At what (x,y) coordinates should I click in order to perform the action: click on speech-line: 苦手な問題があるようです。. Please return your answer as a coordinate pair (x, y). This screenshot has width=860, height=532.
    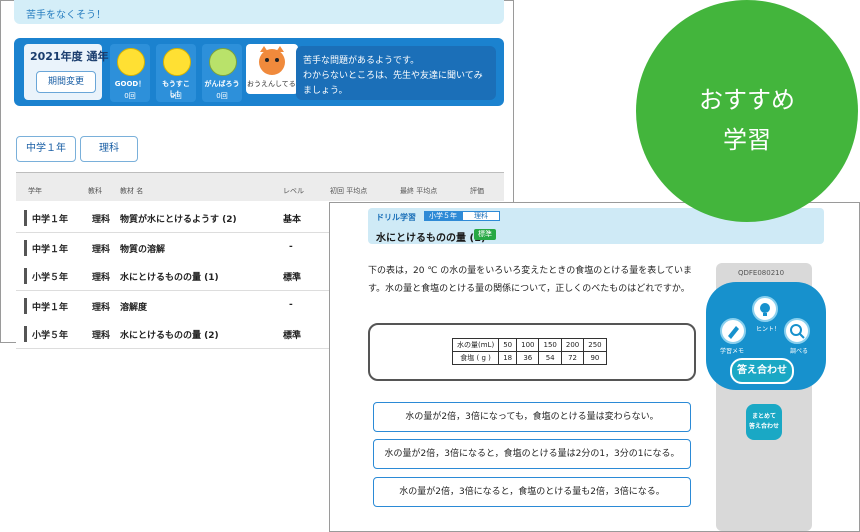
    Looking at the image, I should click on (361, 61).